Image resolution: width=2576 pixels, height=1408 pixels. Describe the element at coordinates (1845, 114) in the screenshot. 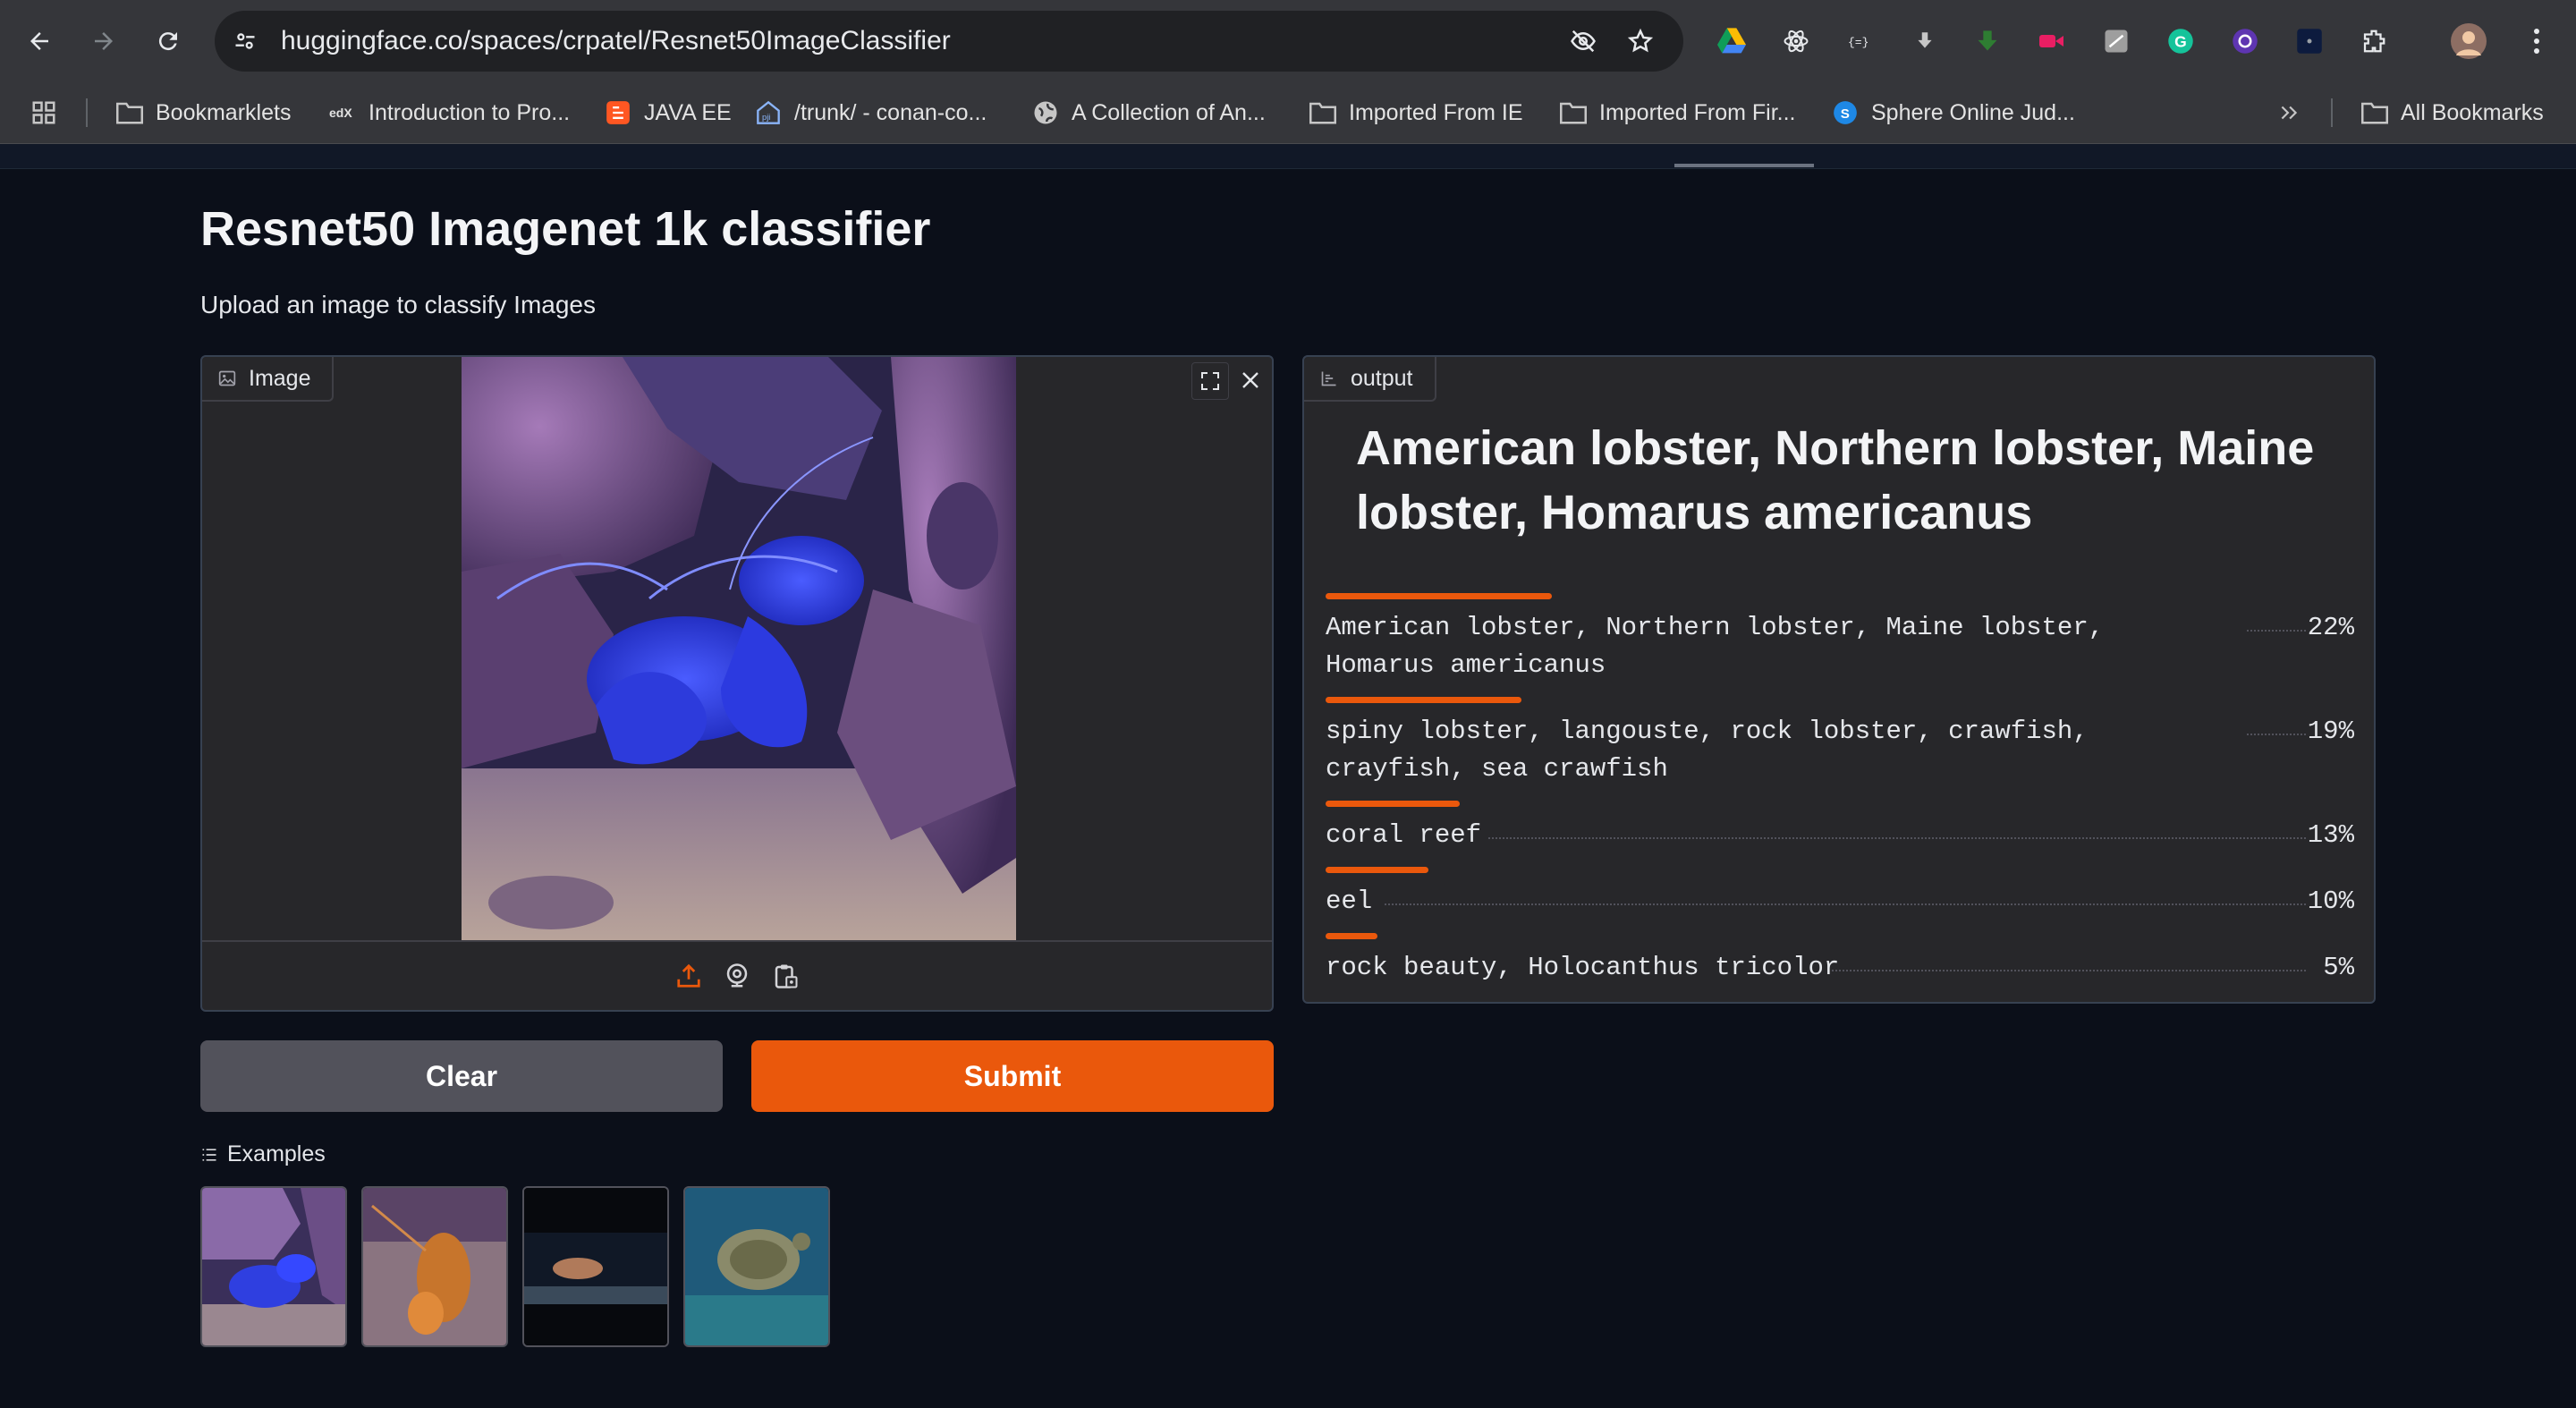

I see `svg-text: S` at that location.